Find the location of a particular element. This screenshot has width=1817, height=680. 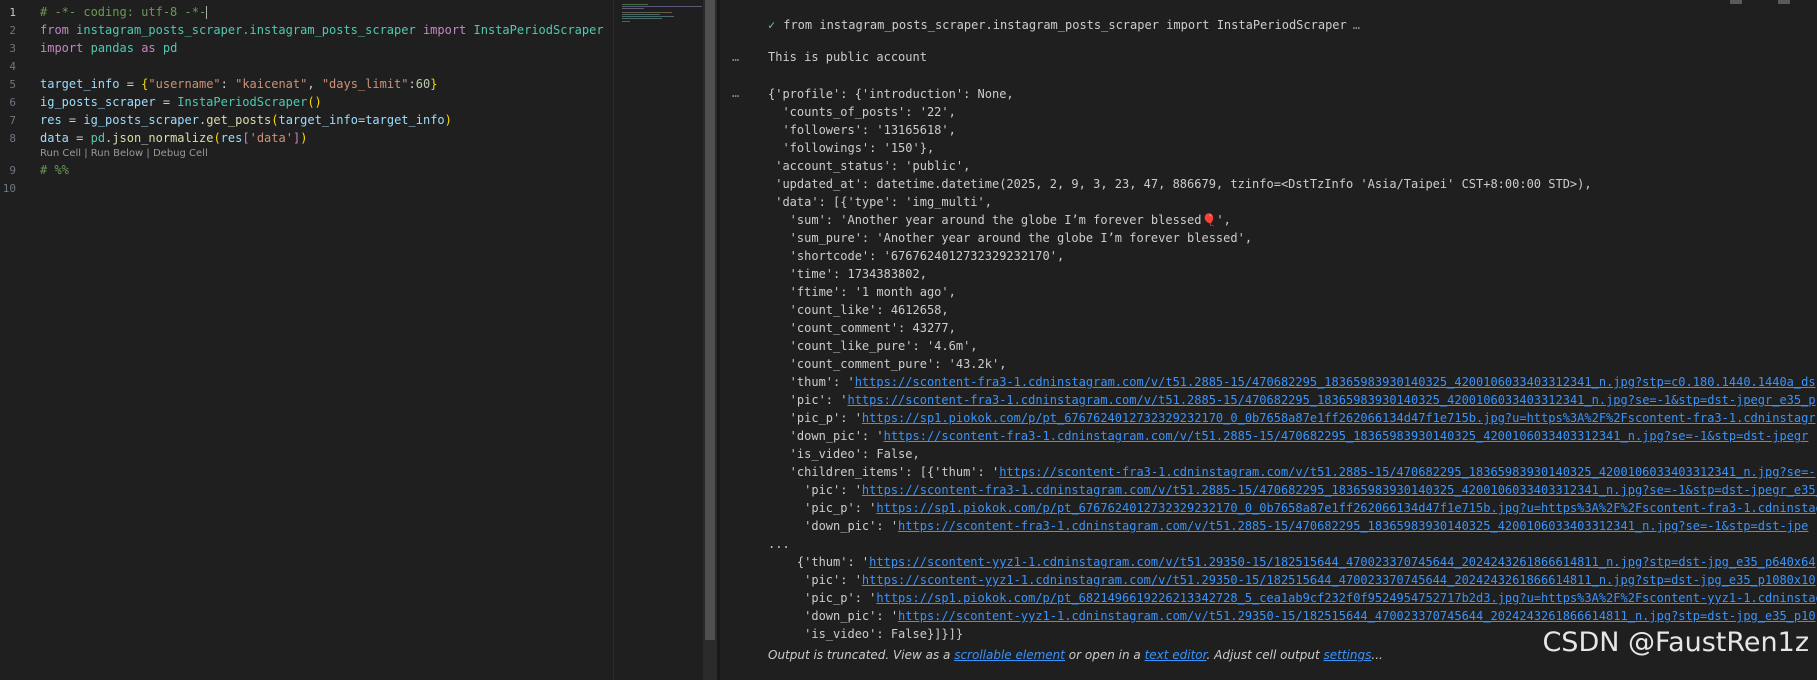

text-editor-link: text editor is located at coordinates (1176, 655).